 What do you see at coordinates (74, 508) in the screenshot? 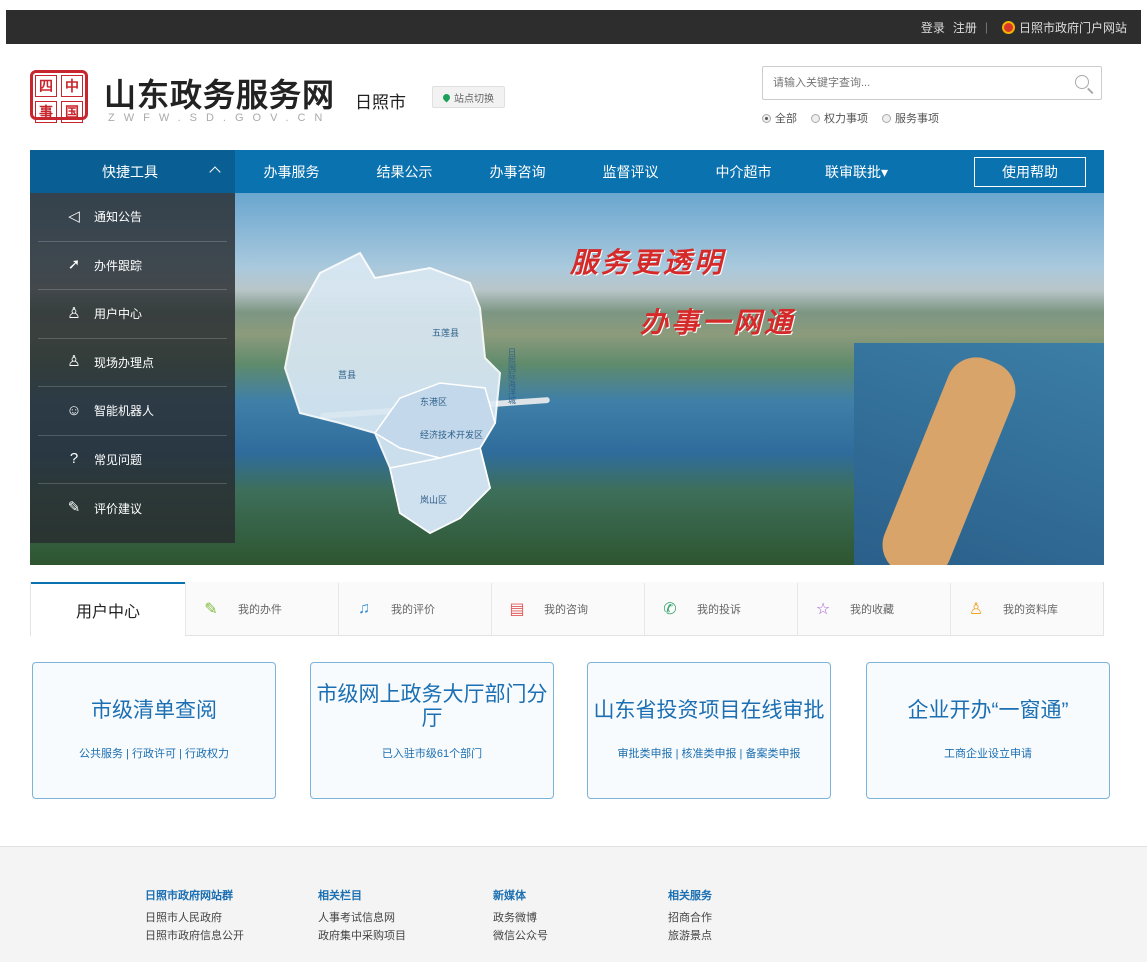
I see `edit-icon: ✎` at bounding box center [74, 508].